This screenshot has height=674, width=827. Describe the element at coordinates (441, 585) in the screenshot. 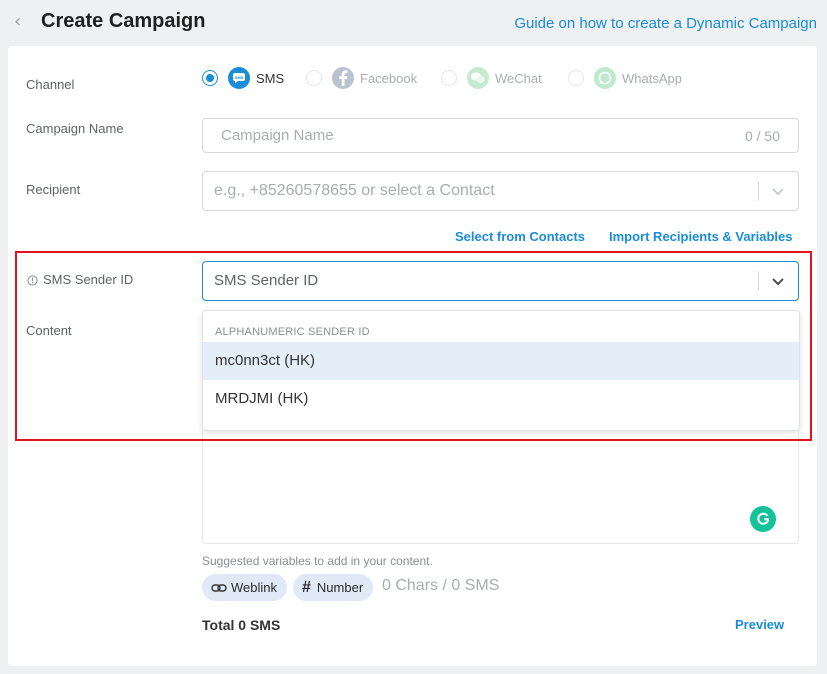

I see `chars-counter: 0 Chars / 0 SMS` at that location.